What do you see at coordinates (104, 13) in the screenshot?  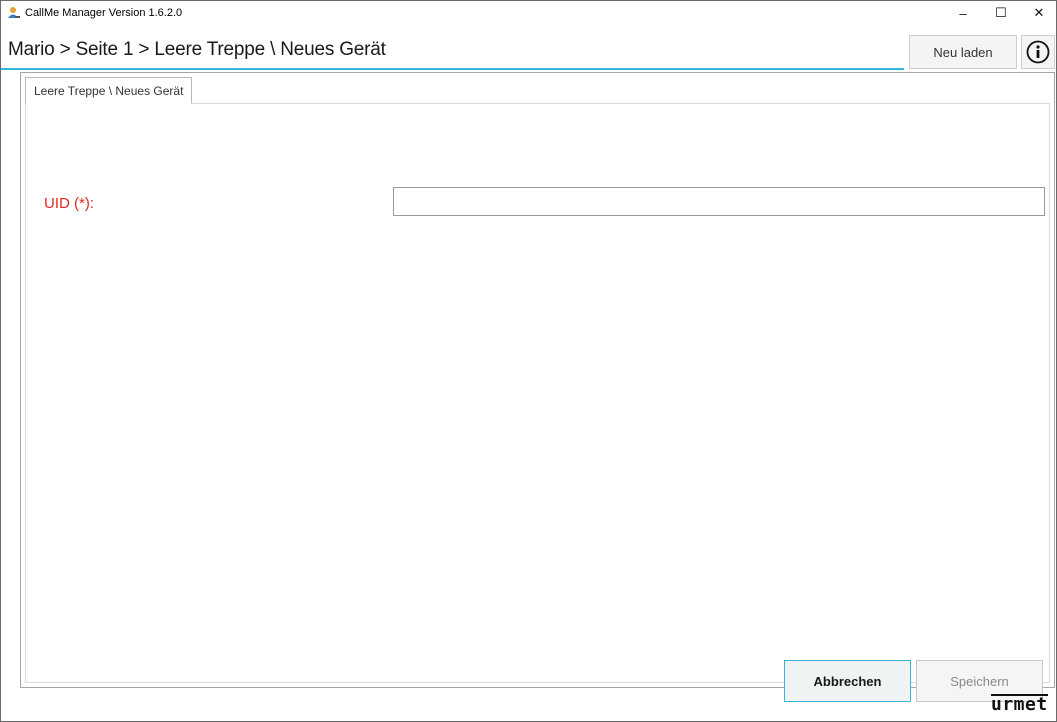 I see `window-title: CallMe Manager Version 1.6.2.0` at bounding box center [104, 13].